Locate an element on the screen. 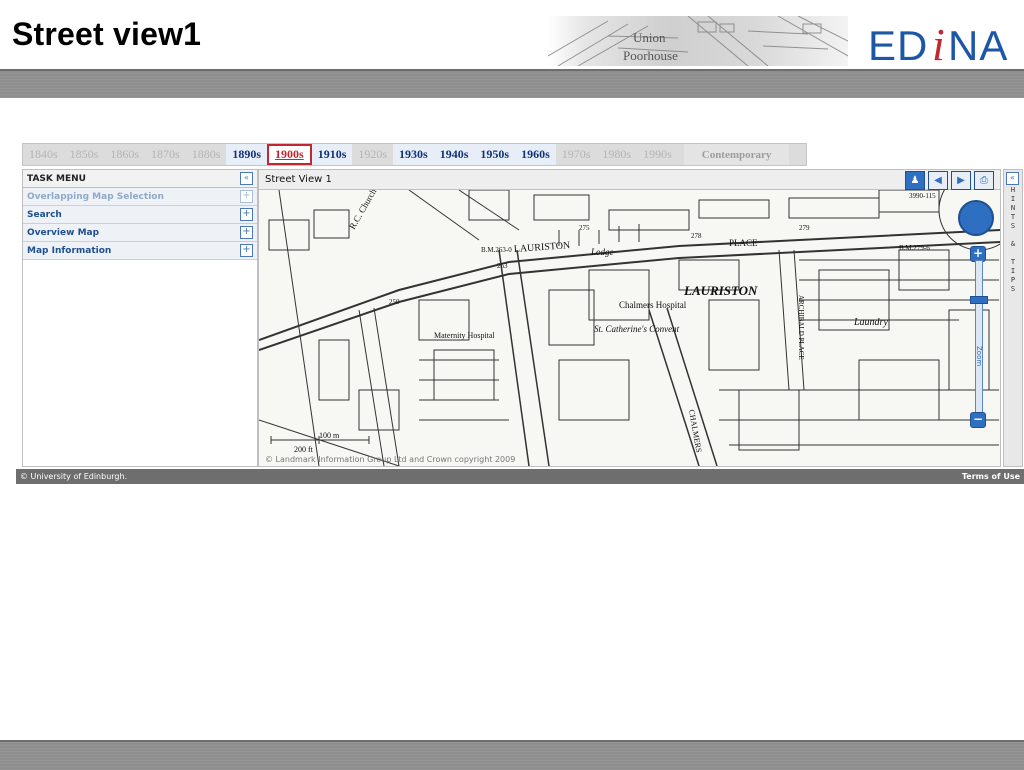  slide-title: Street view1 is located at coordinates (107, 34).